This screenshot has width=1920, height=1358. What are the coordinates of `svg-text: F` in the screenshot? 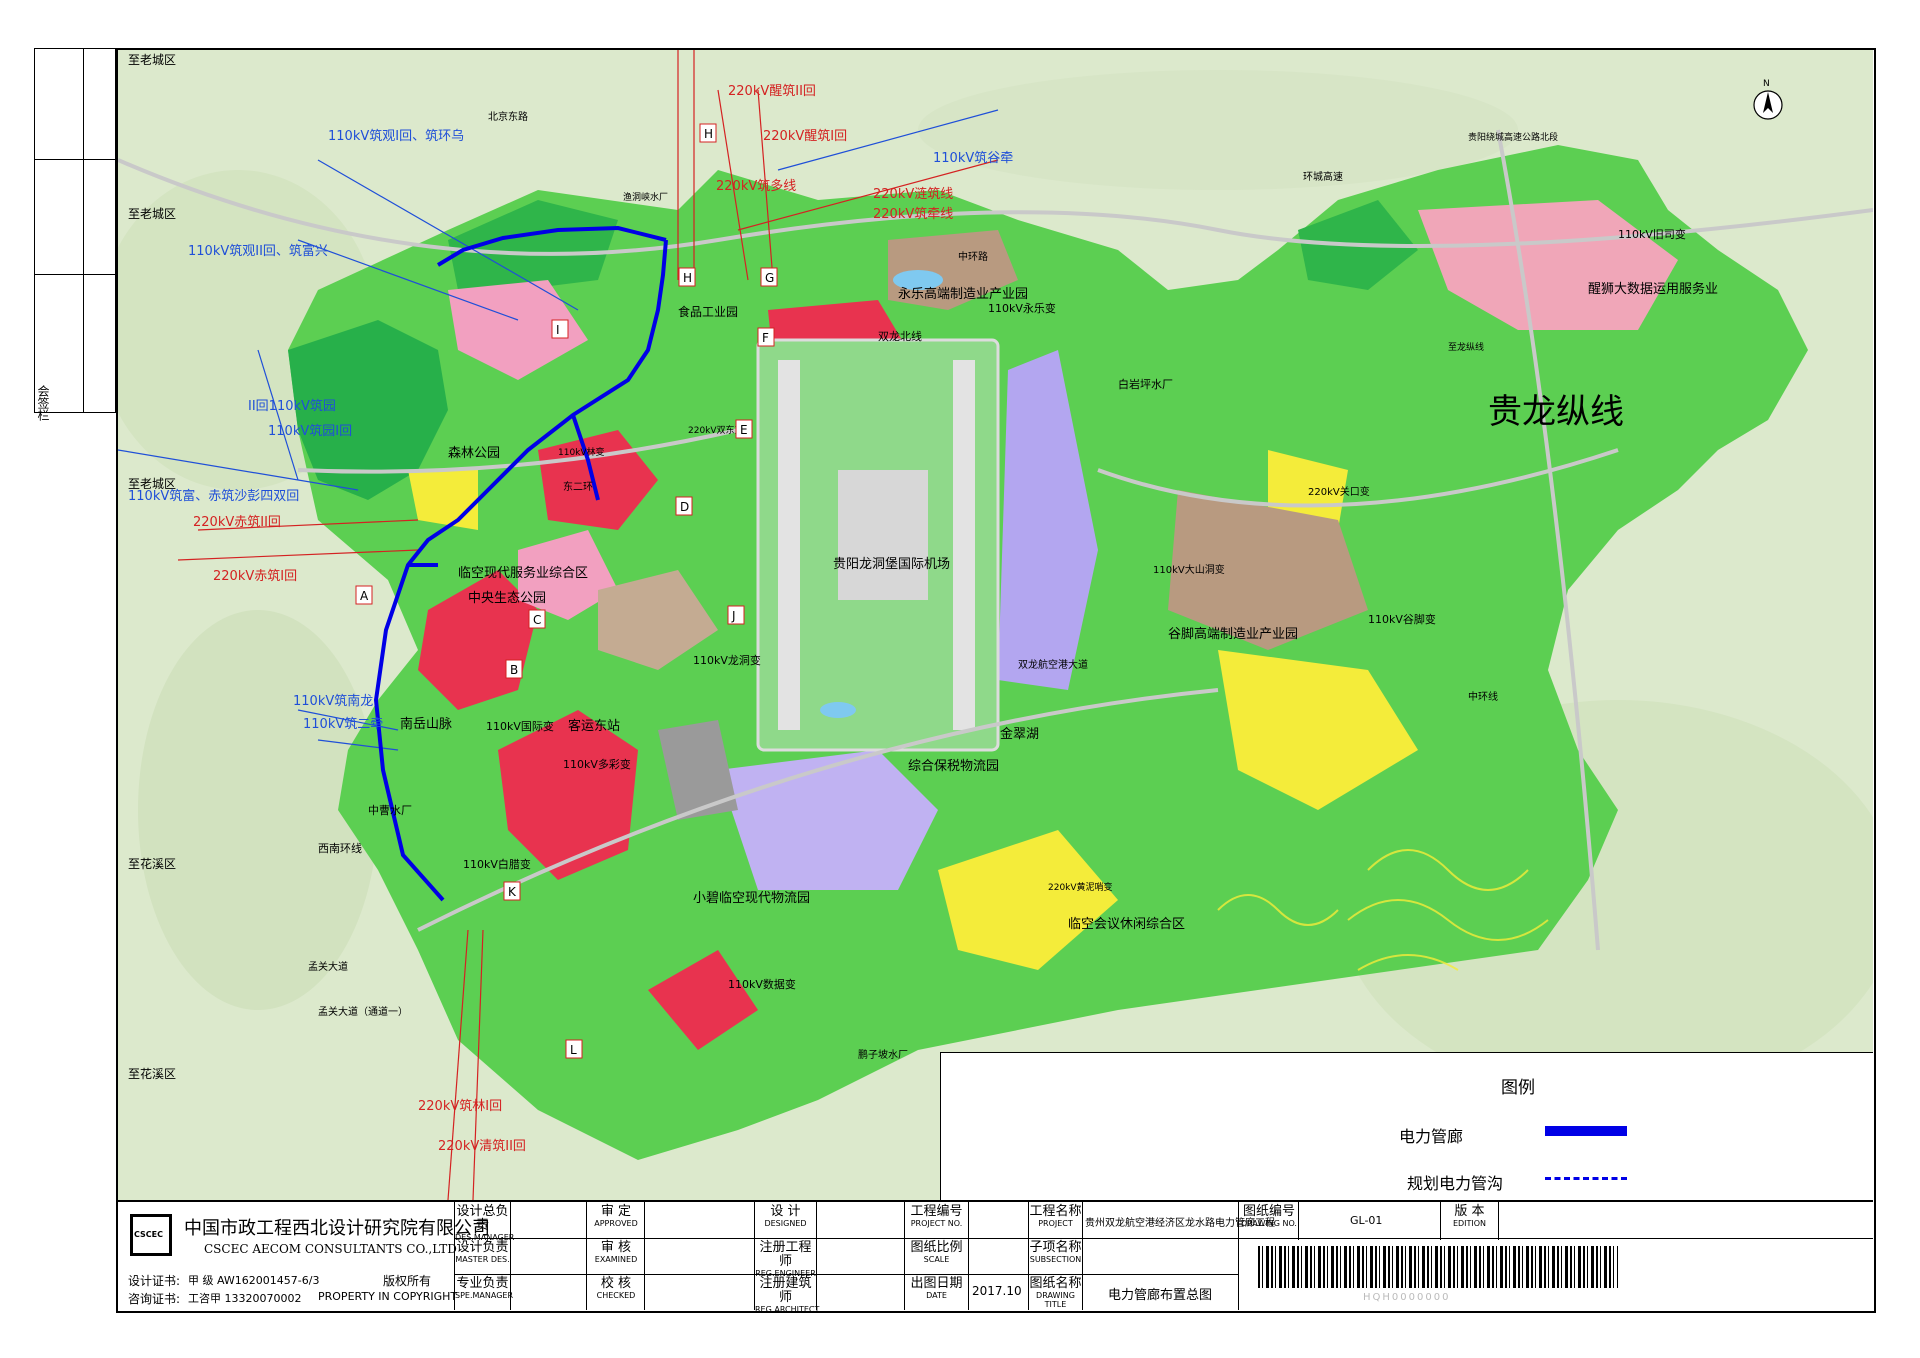 It's located at (765, 338).